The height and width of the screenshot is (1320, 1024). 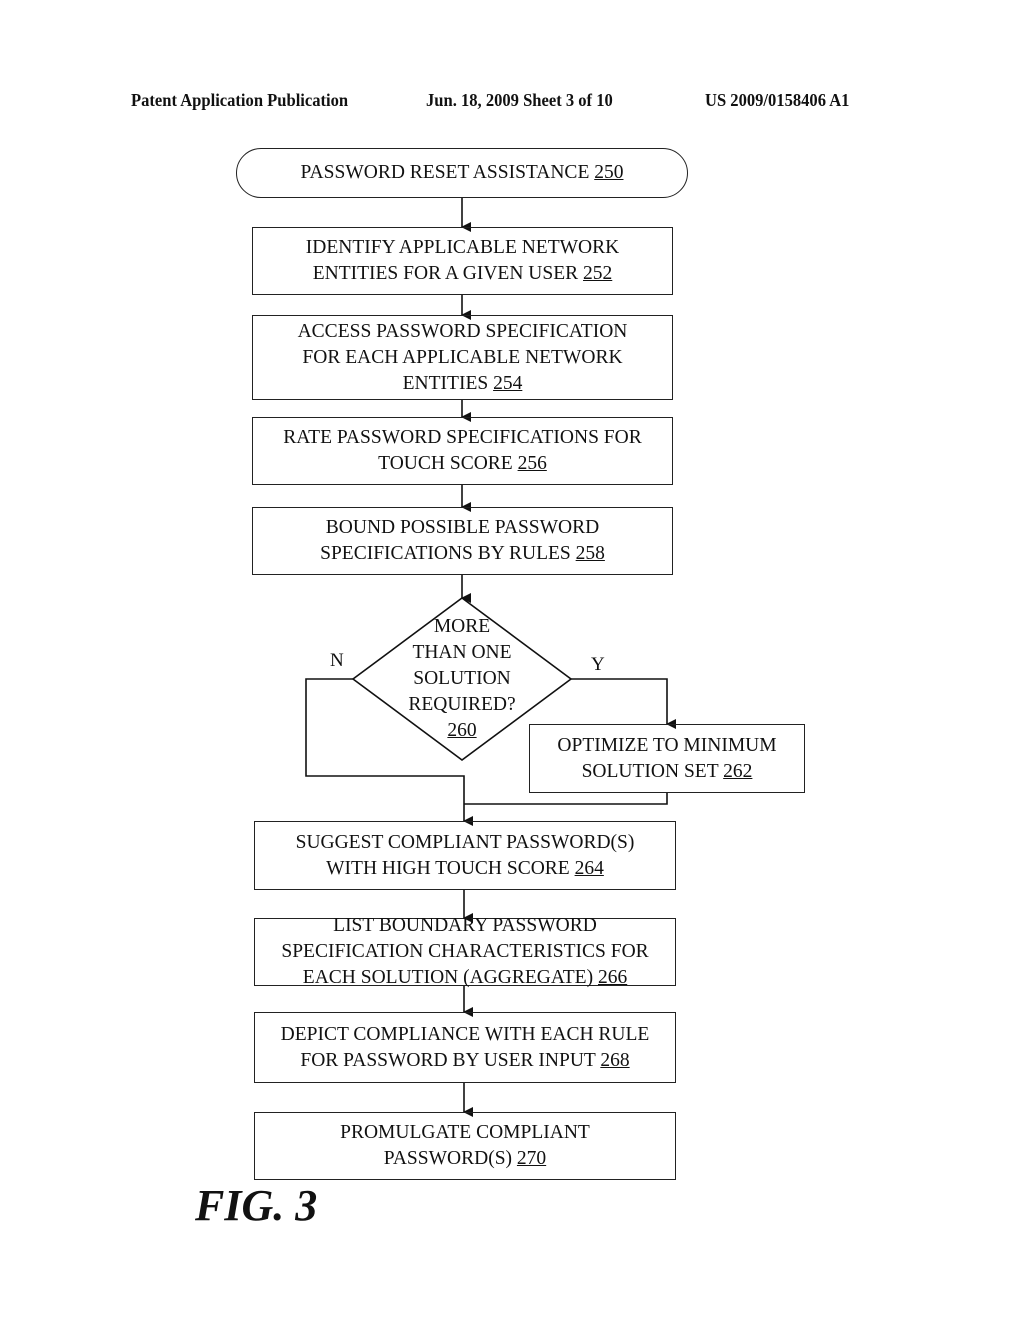 What do you see at coordinates (589, 868) in the screenshot?
I see `ref-number: 264` at bounding box center [589, 868].